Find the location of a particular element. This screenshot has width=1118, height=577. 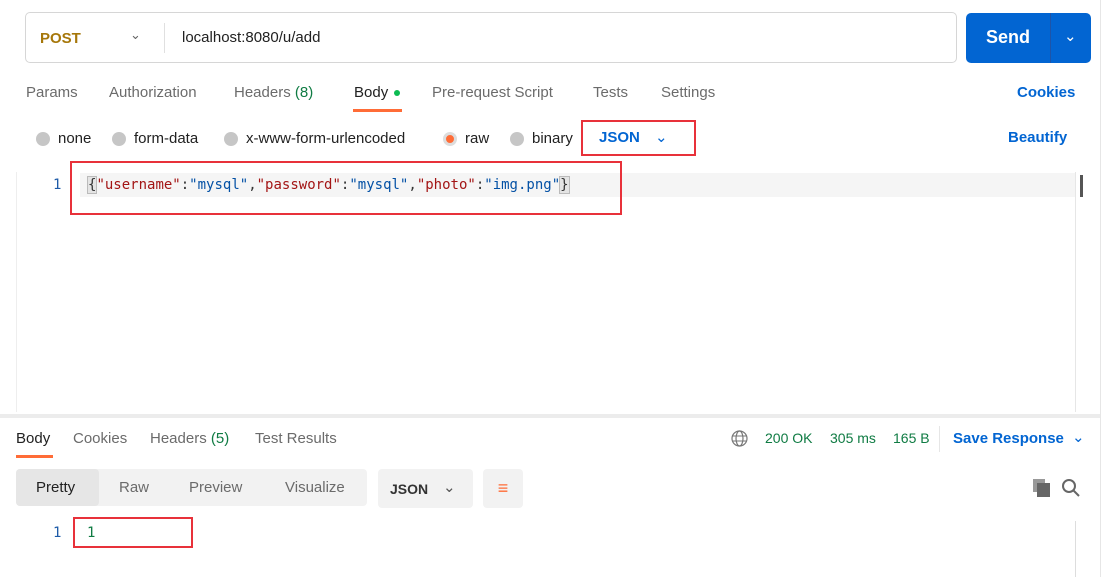

status-code: 200 OK is located at coordinates (788, 438).